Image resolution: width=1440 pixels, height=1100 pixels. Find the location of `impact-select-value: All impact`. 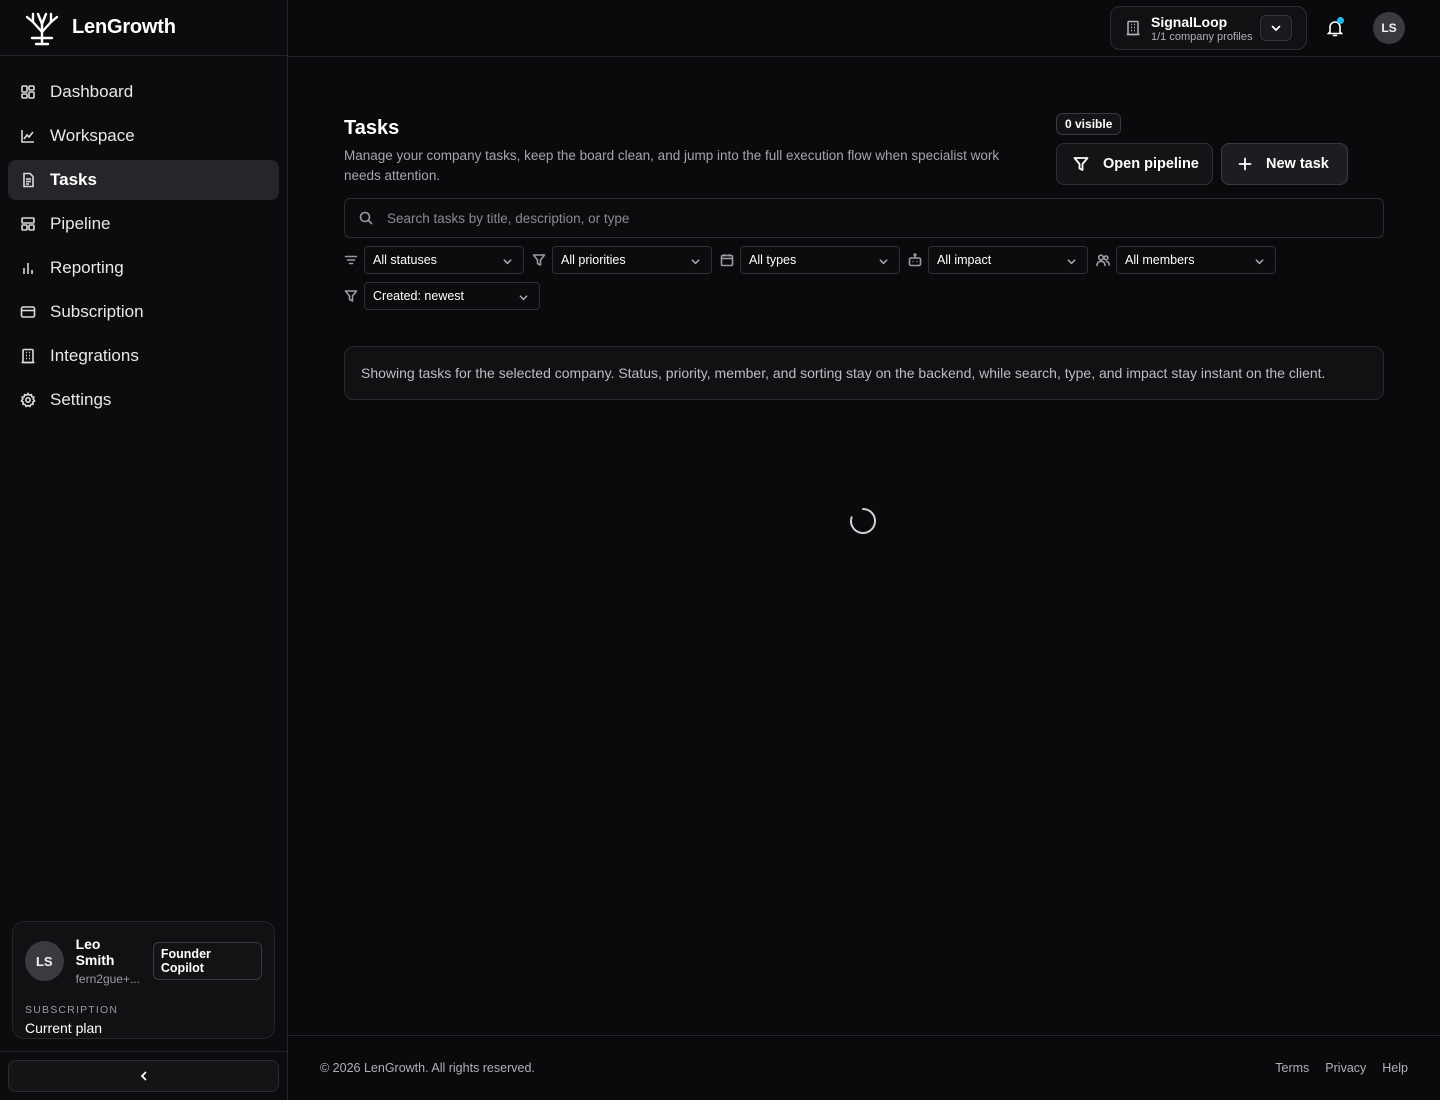

impact-select-value: All impact is located at coordinates (964, 260).